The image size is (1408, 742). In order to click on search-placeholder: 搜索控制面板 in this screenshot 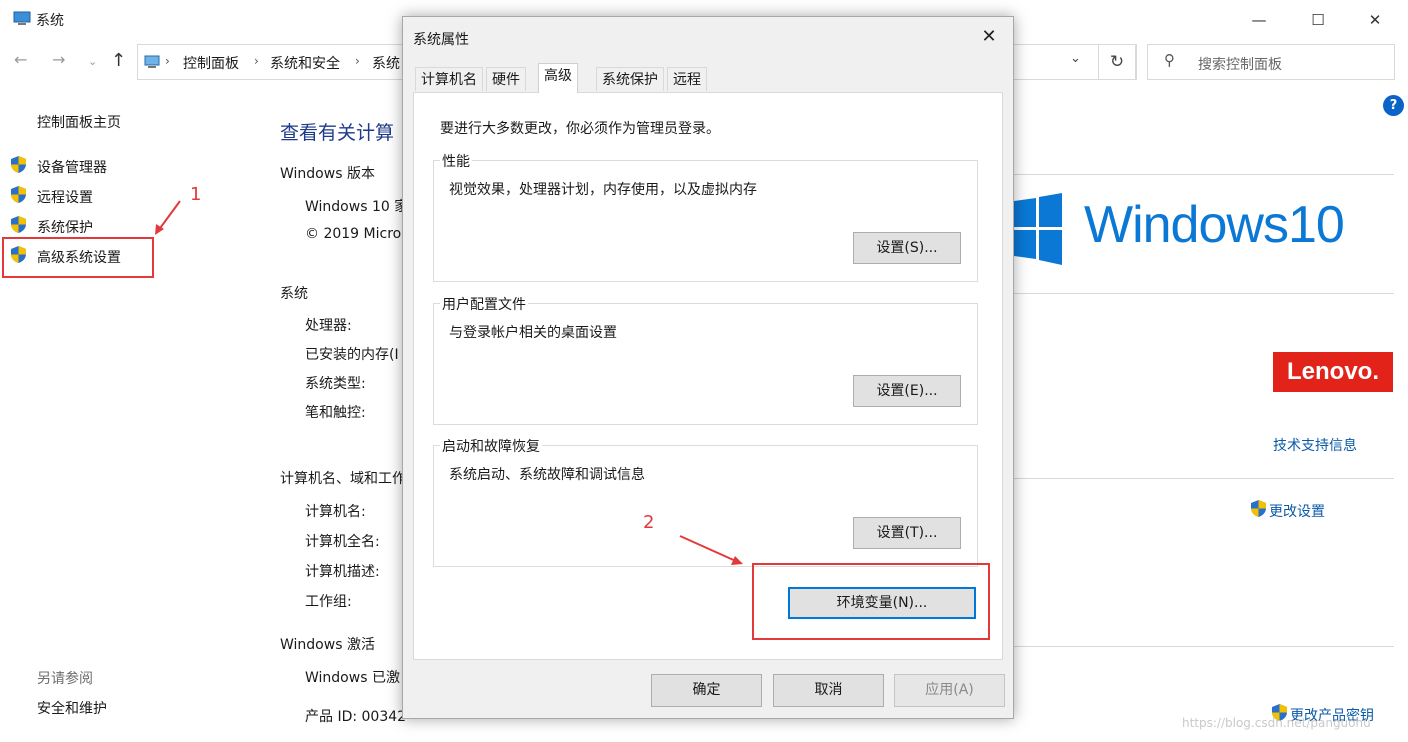, I will do `click(1240, 65)`.